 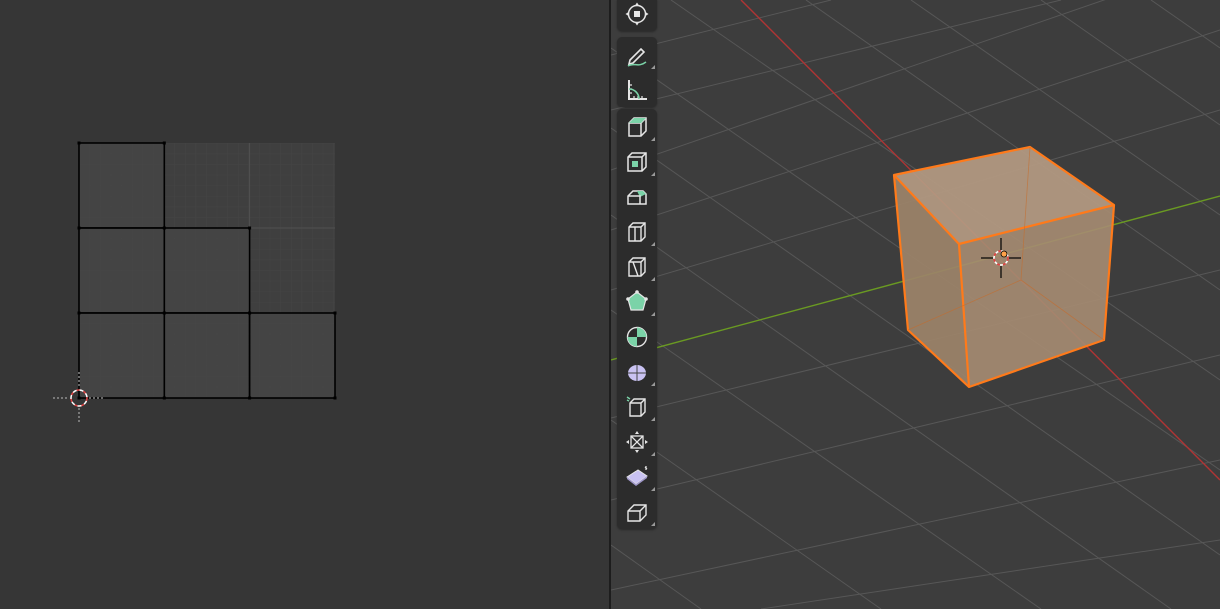 What do you see at coordinates (292, 355) in the screenshot?
I see `uv-face-bottom-right` at bounding box center [292, 355].